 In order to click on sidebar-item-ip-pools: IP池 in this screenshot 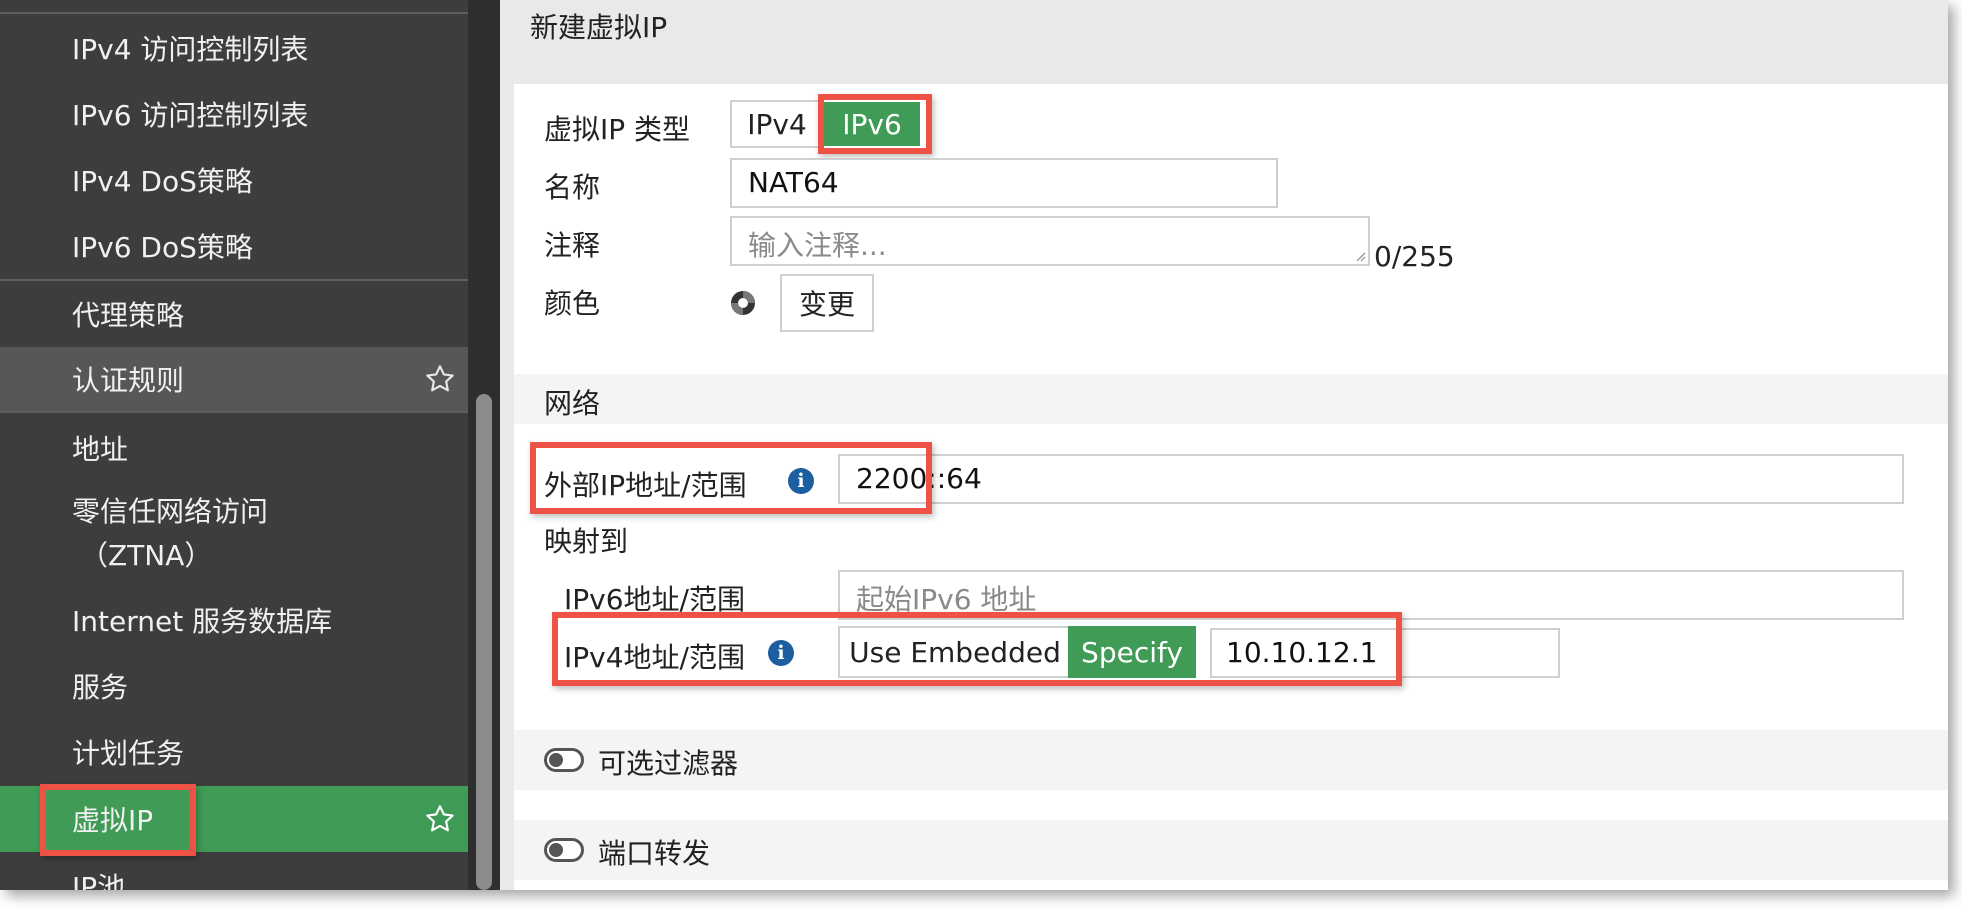, I will do `click(234, 874)`.